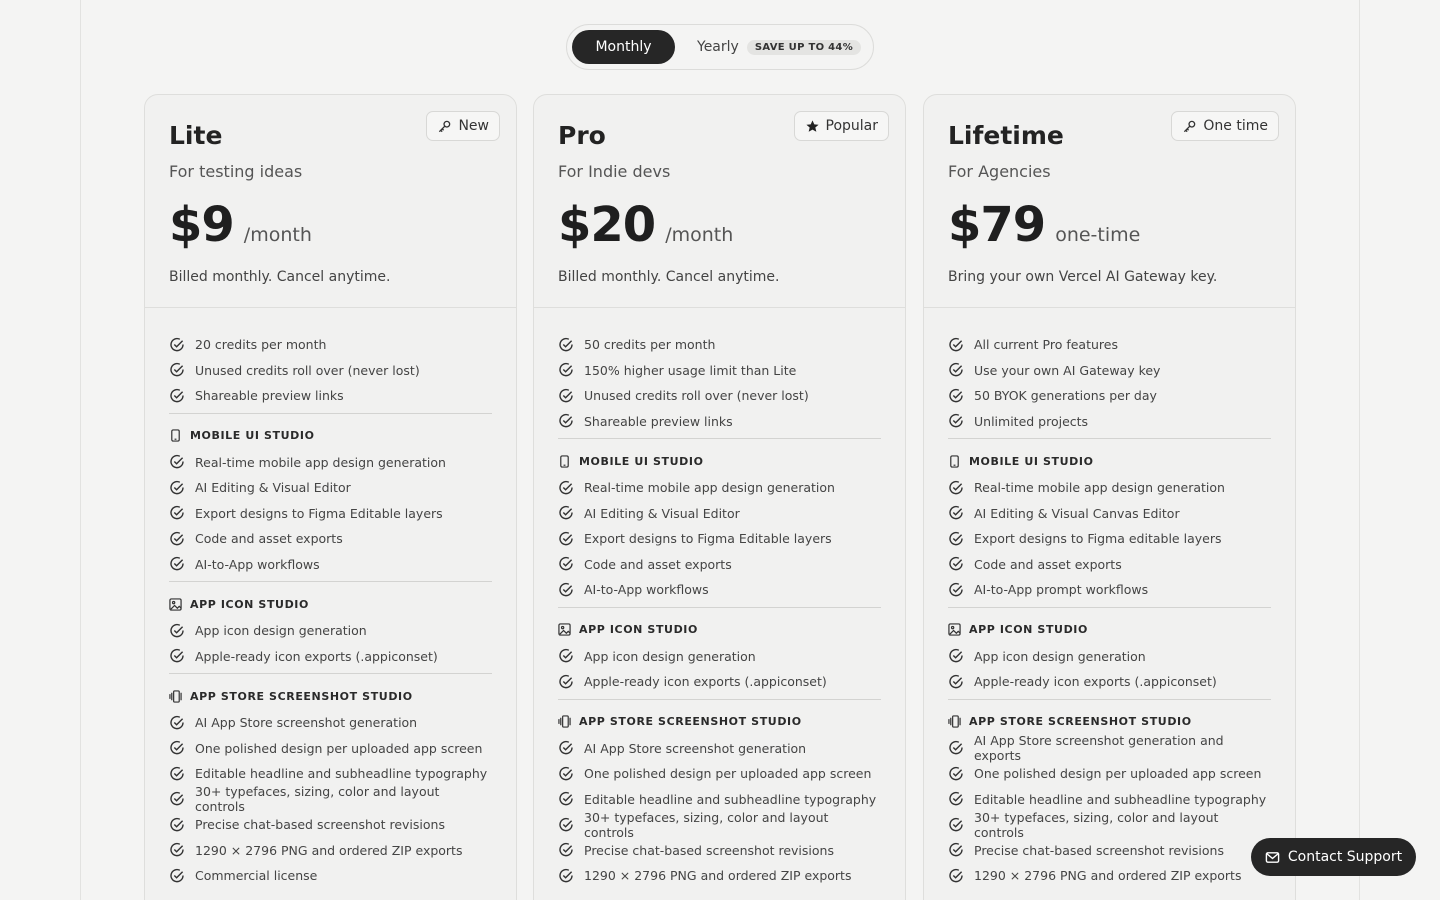 This screenshot has height=900, width=1440. Describe the element at coordinates (330, 345) in the screenshot. I see `feature-item: 20 credits per month` at that location.